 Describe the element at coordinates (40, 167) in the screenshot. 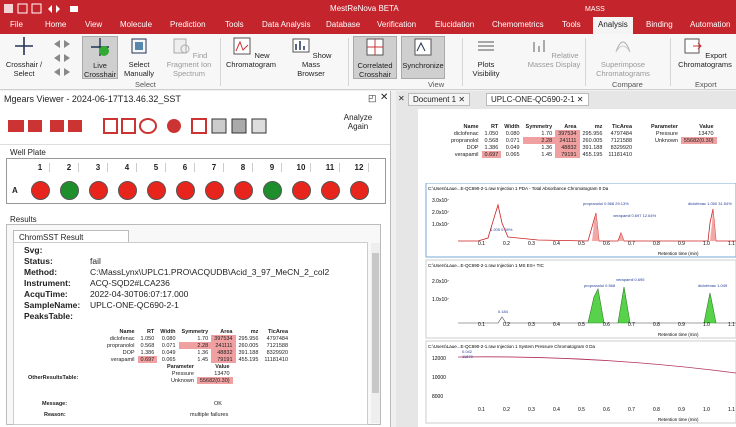

I see `plate-col-1: 1` at that location.